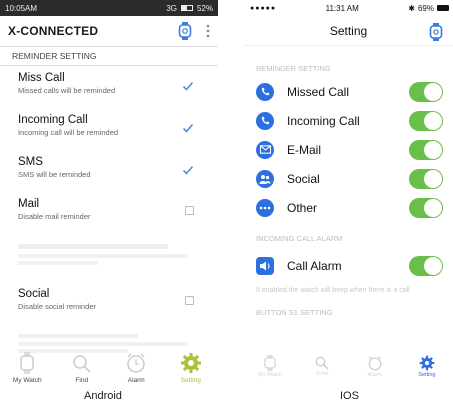 The width and height of the screenshot is (453, 406). Describe the element at coordinates (30, 162) in the screenshot. I see `item-title: SMS` at that location.